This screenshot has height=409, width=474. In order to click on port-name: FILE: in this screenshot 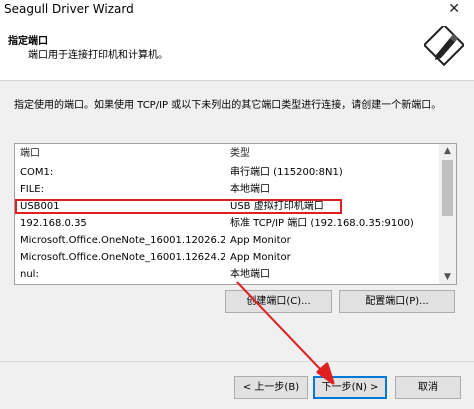, I will do `click(32, 189)`.